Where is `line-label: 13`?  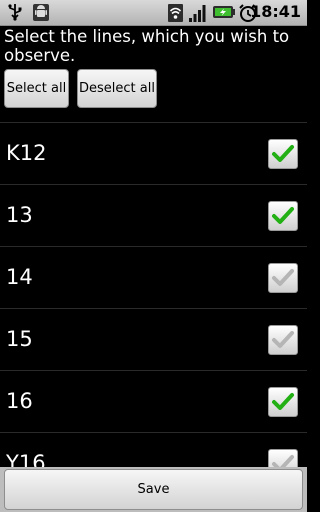 line-label: 13 is located at coordinates (19, 215).